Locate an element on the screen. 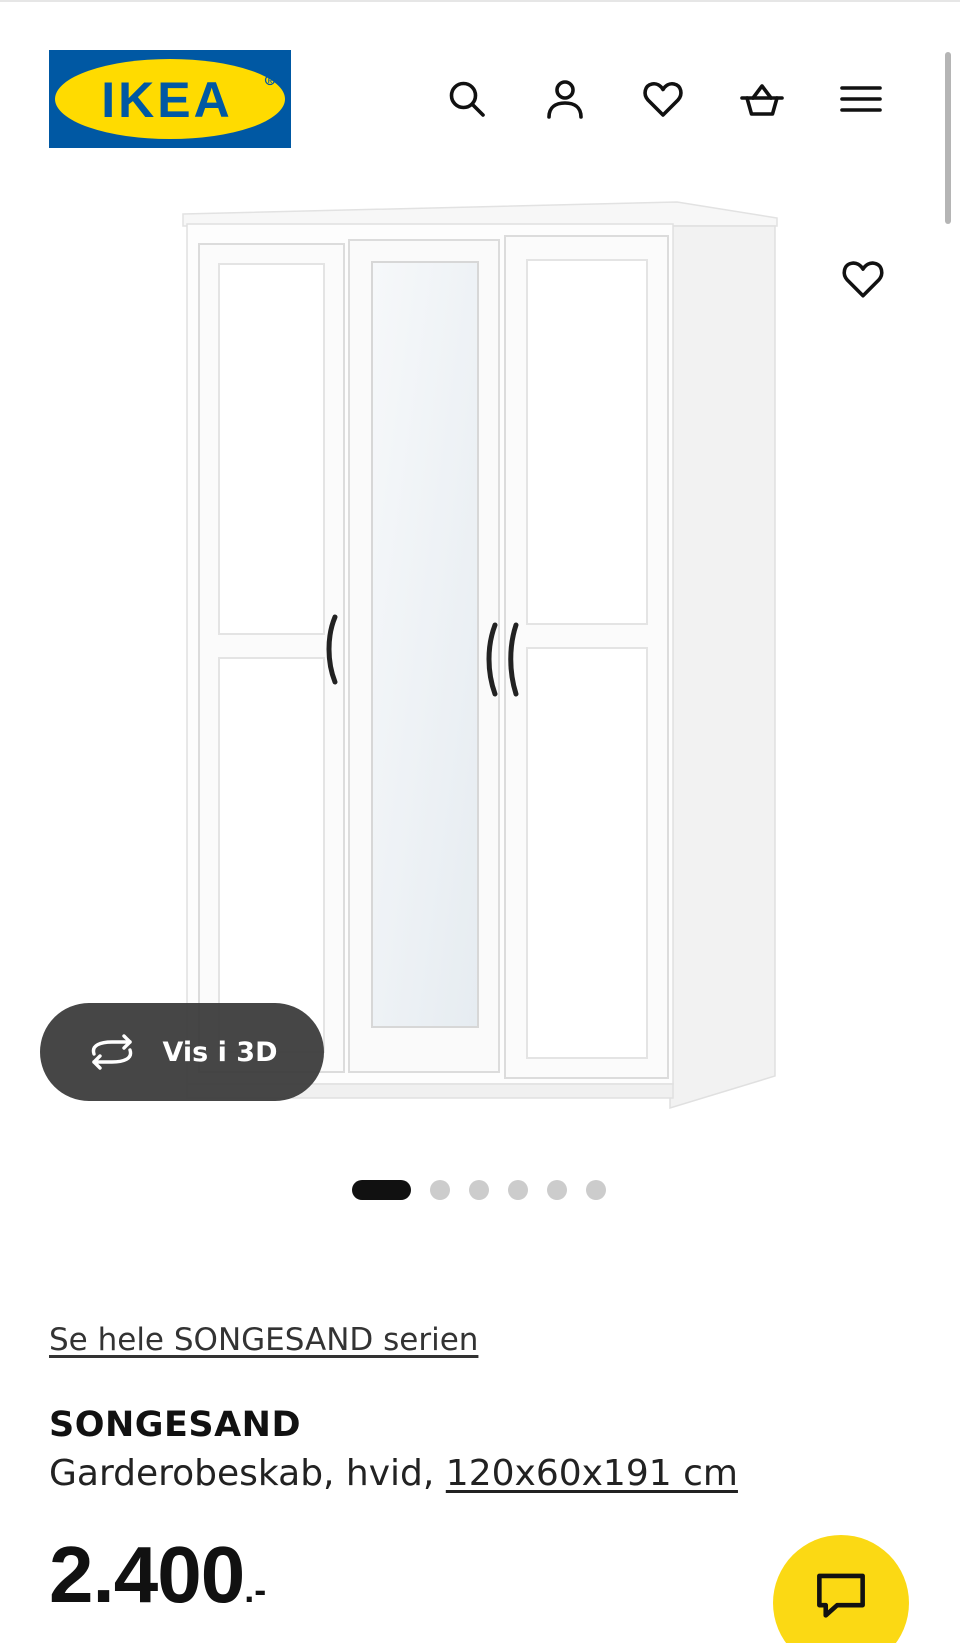  view-in-3d-label: Vis i 3D is located at coordinates (220, 1052).